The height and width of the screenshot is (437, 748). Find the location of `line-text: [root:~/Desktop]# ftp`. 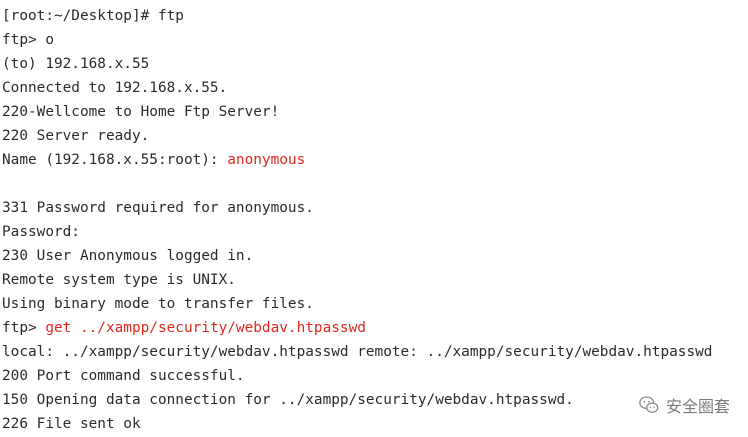

line-text: [root:~/Desktop]# ftp is located at coordinates (93, 16).